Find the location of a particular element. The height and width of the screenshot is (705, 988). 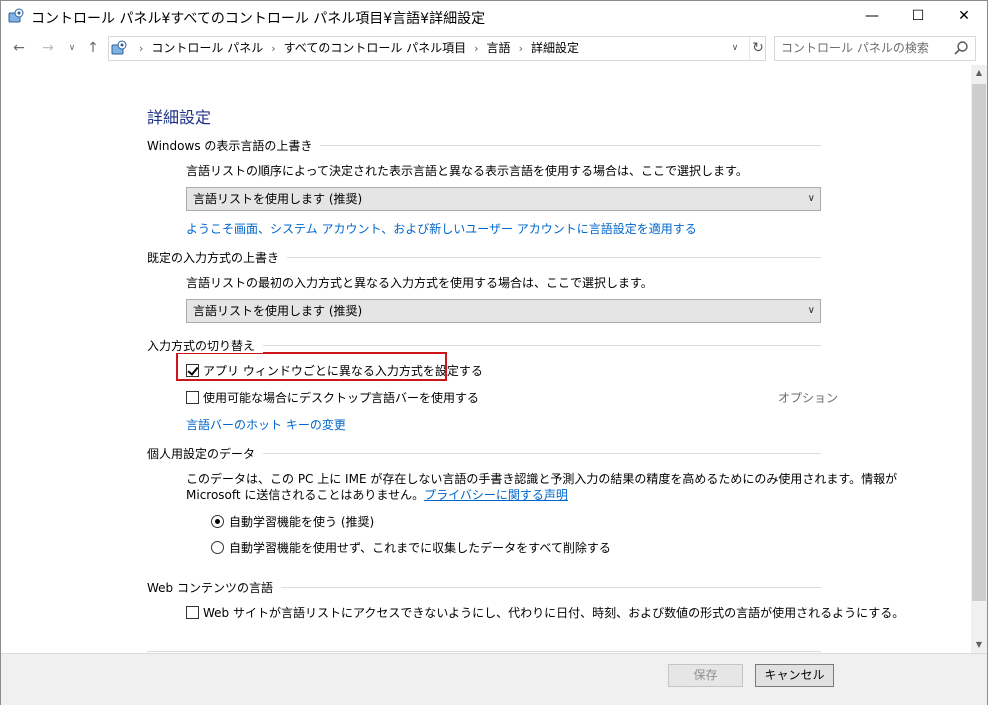

breadcrumb: › コントロール パネル › すべてのコントロール パネル項目 › 言語 › 詳細設定 is located at coordinates (355, 48).